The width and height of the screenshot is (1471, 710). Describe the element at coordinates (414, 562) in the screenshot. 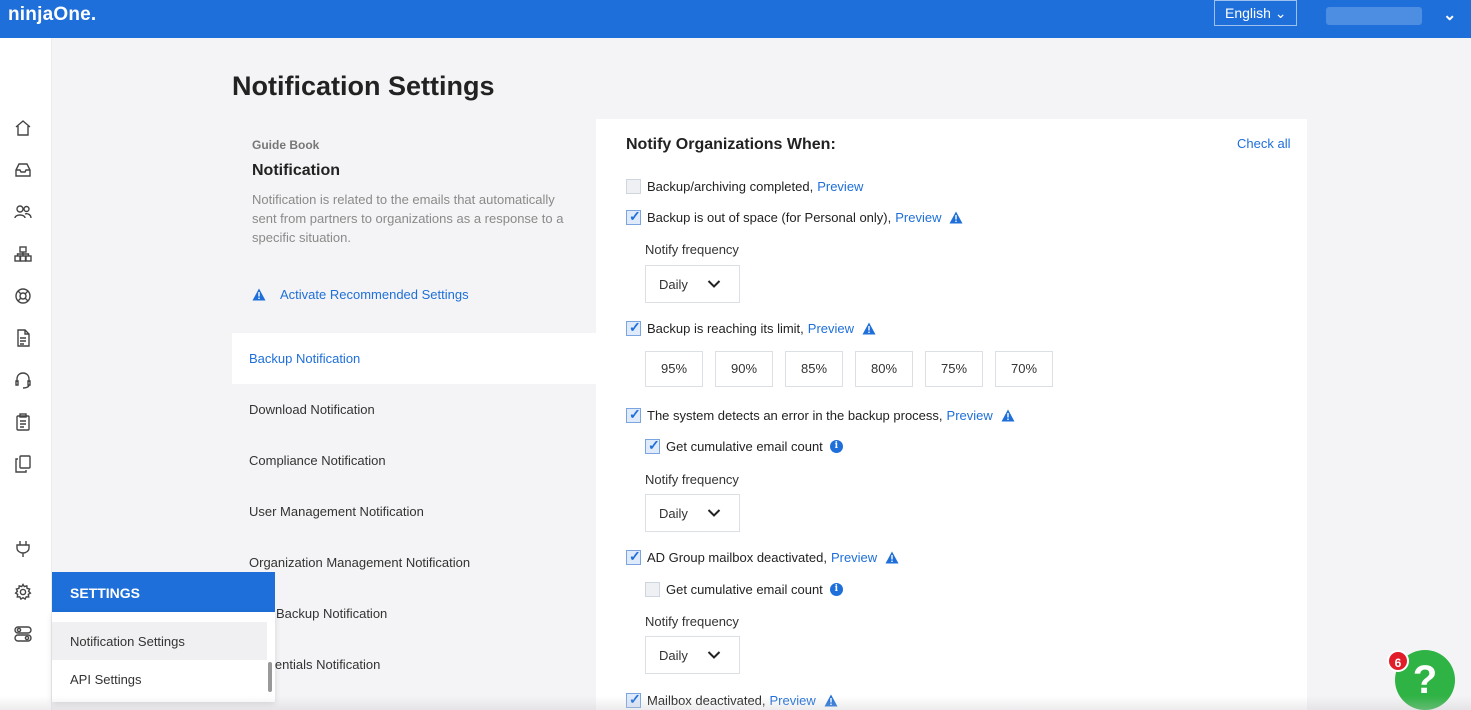

I see `category-organization-management-notification: Organization Management Notification` at that location.